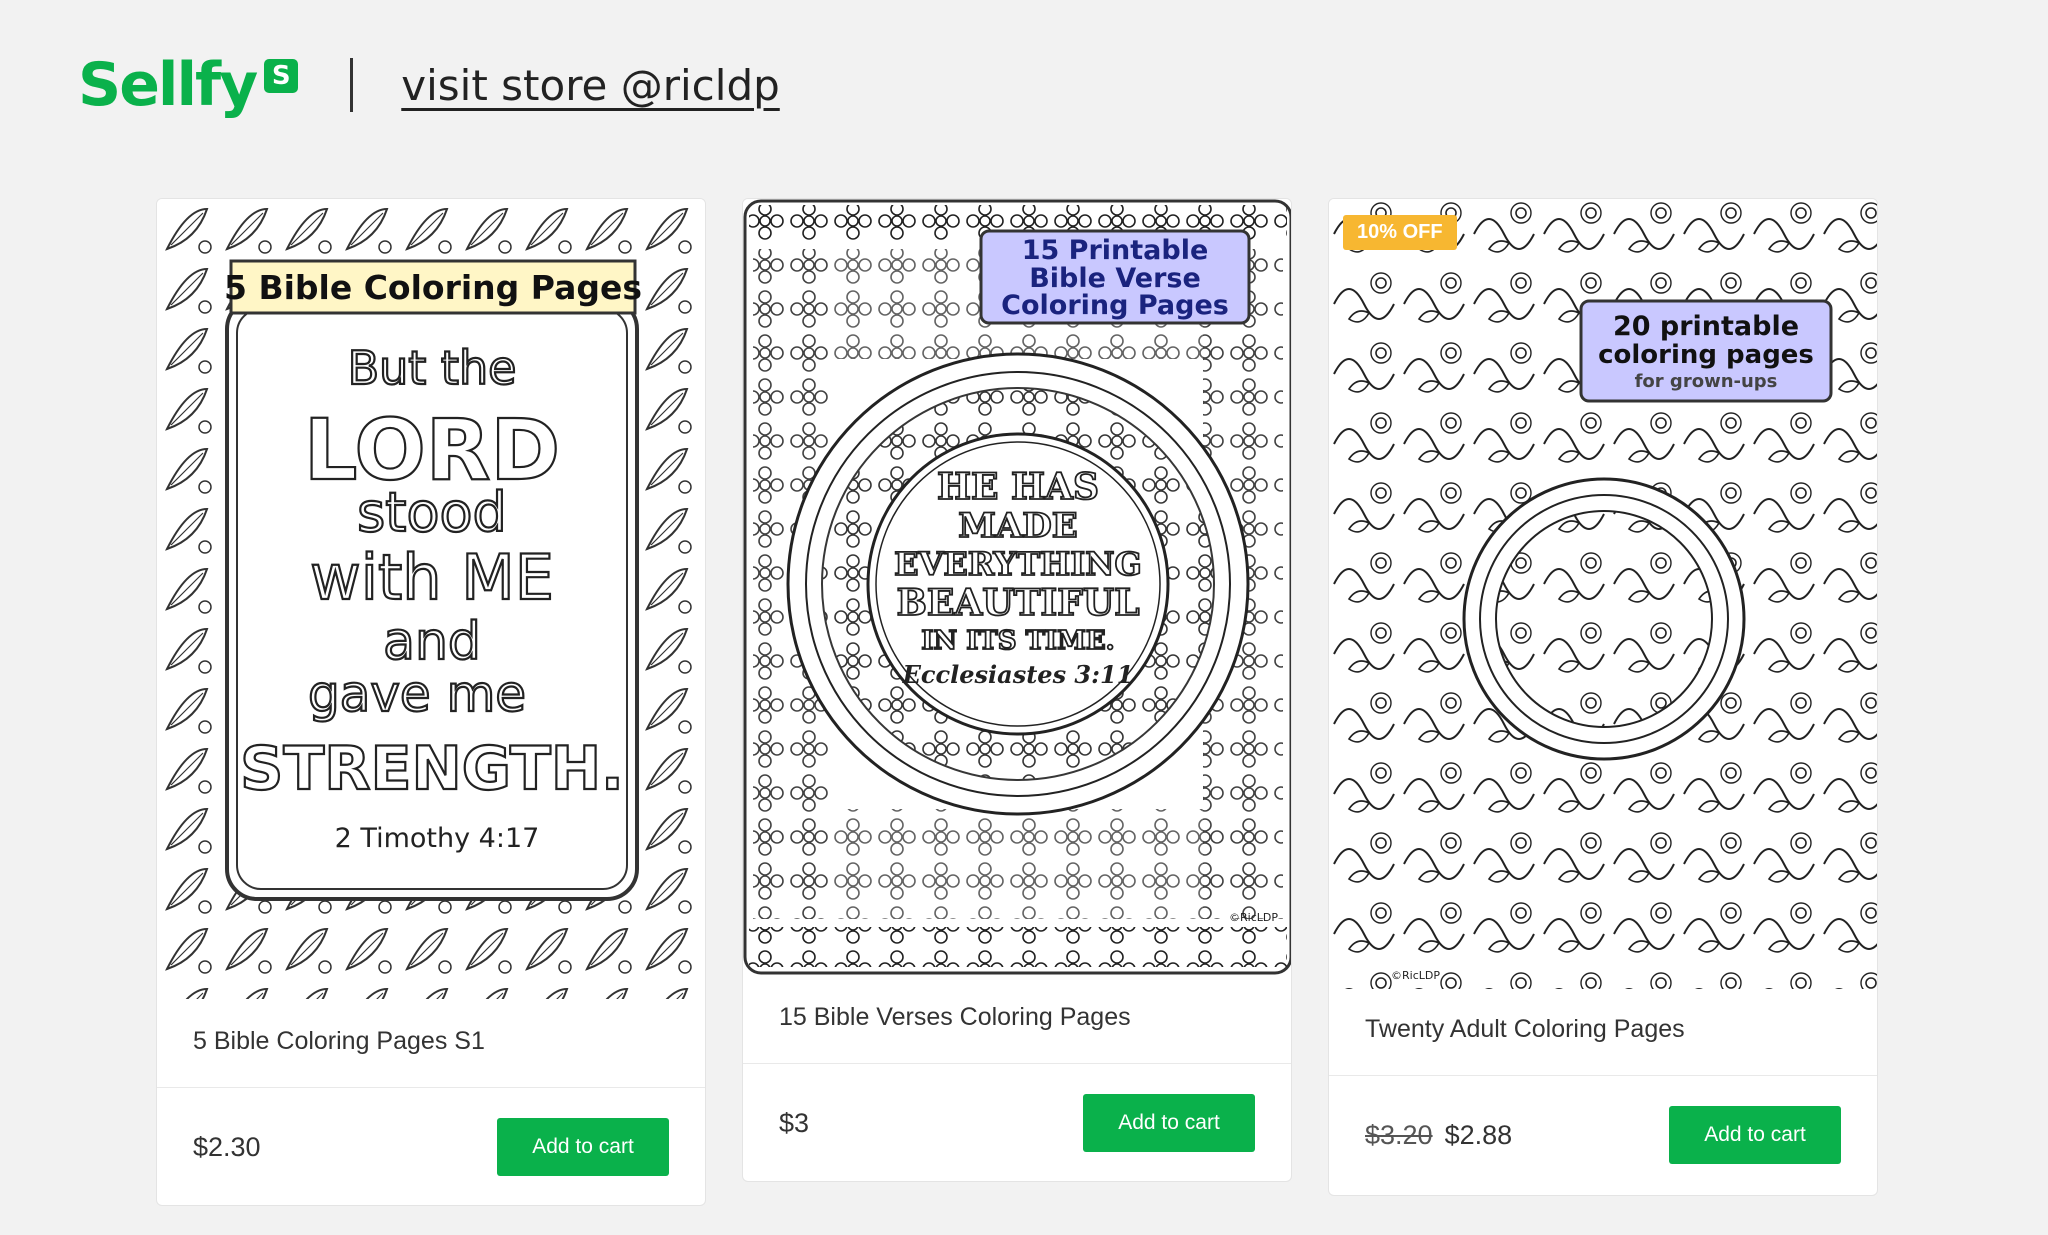 This screenshot has width=2048, height=1235. I want to click on price-value: $3, so click(794, 1122).